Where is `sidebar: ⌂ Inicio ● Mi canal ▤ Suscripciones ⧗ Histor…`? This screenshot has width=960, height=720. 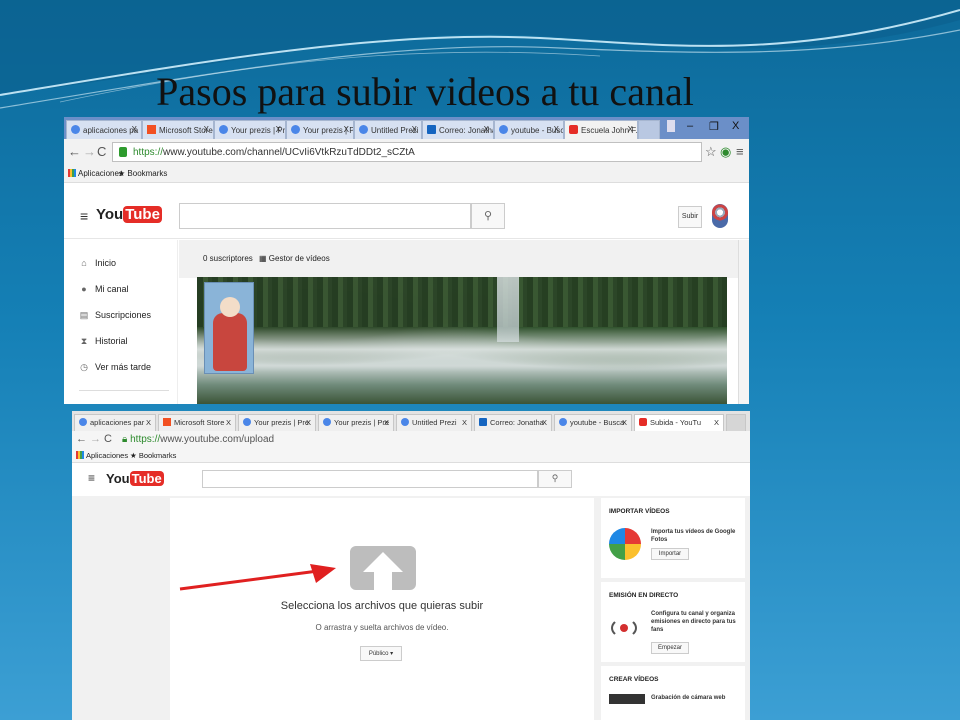 sidebar: ⌂ Inicio ● Mi canal ▤ Suscripciones ⧗ Histor… is located at coordinates (121, 322).